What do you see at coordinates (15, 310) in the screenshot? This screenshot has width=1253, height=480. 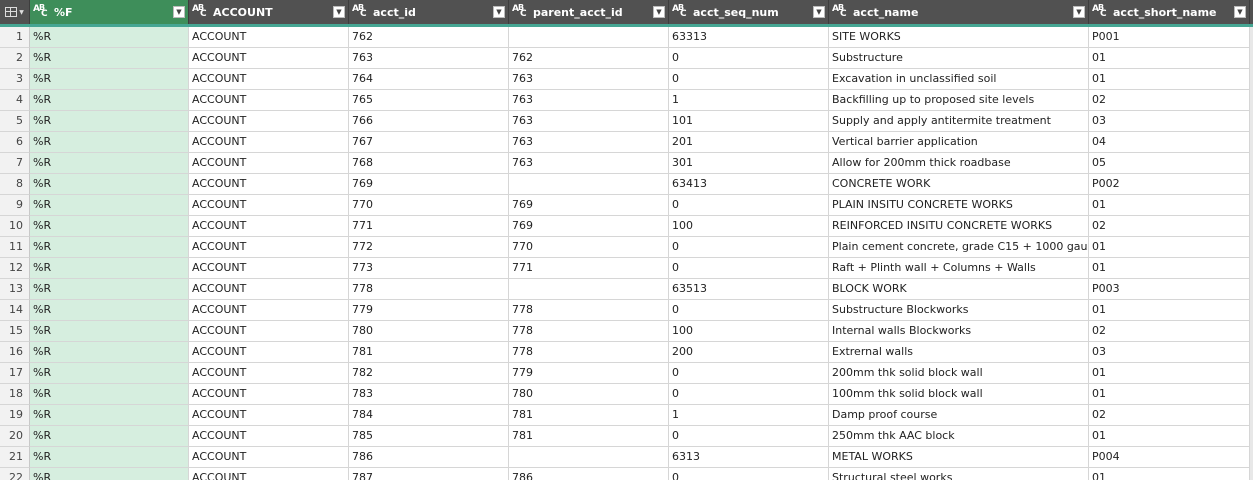 I see `row-number: 14` at bounding box center [15, 310].